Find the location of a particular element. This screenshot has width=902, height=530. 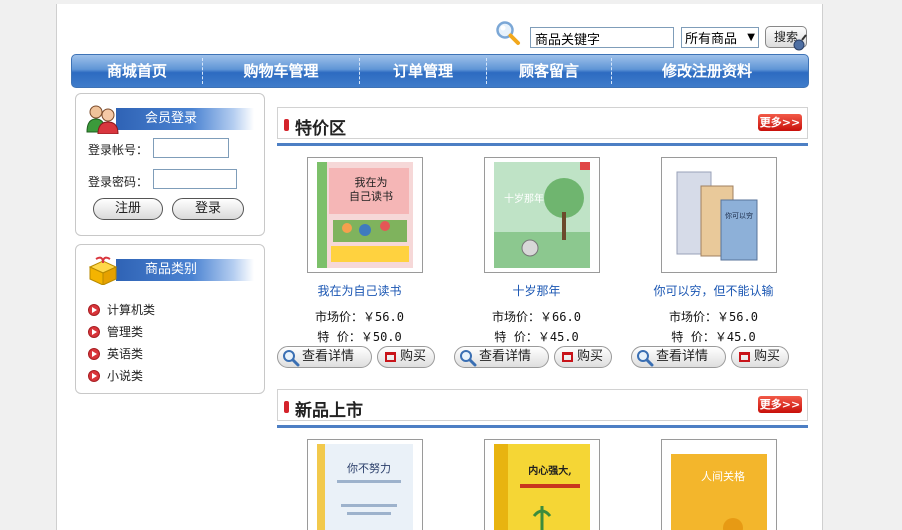

category-item: 小说类 is located at coordinates (115, 375).